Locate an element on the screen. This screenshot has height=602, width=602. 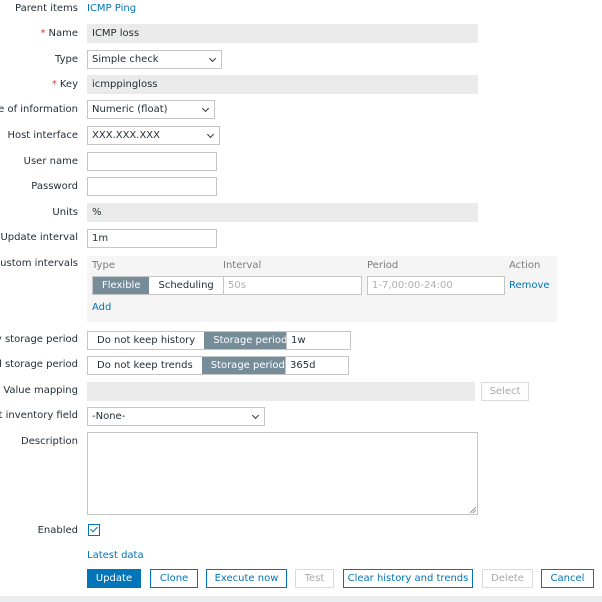
type-of-information-label: ype of information is located at coordinates (39, 109).